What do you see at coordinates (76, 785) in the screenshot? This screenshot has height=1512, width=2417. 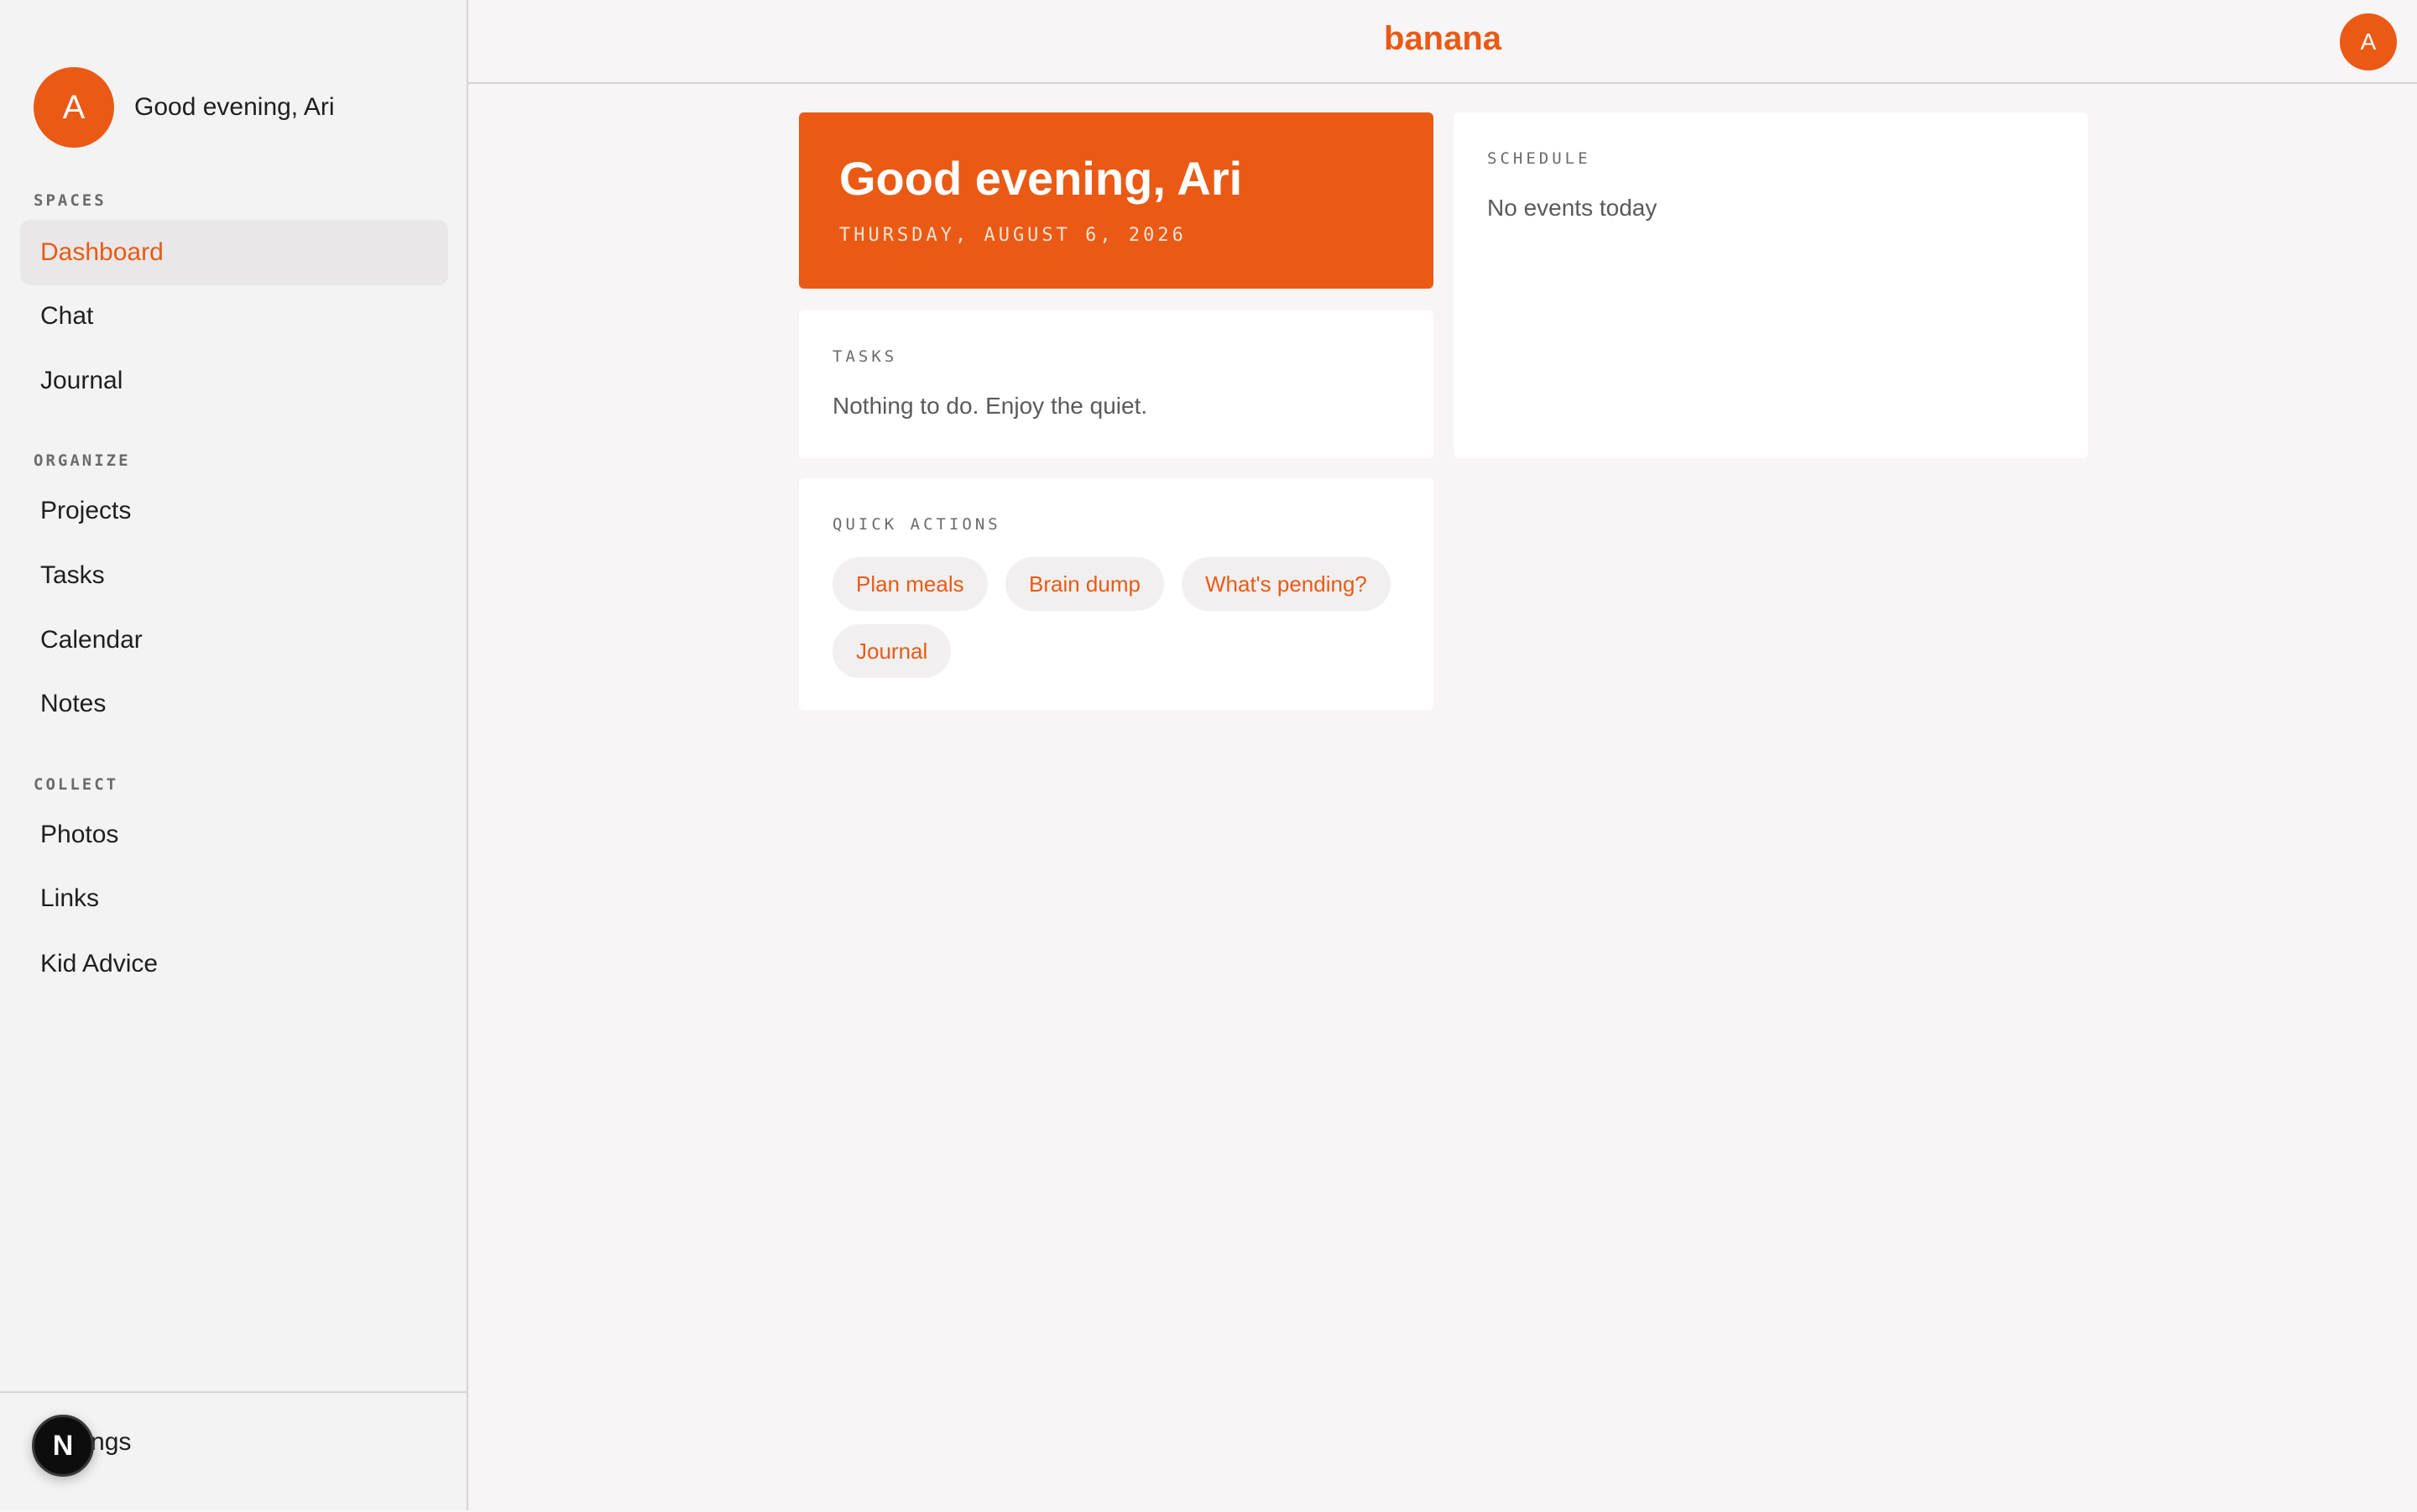 I see `section-label-collect: COLLECT` at bounding box center [76, 785].